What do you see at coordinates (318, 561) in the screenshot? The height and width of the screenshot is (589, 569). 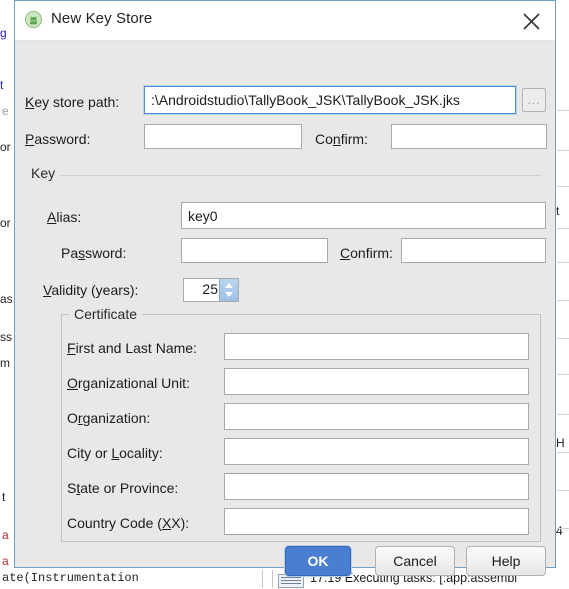 I see `ok-button: OK` at bounding box center [318, 561].